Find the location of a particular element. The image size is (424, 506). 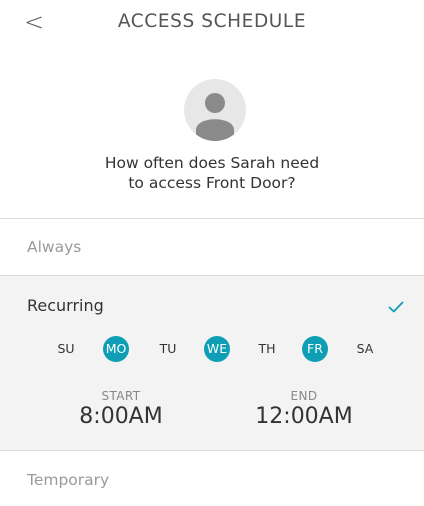

start-time-picker: START 8:00AM is located at coordinates (121, 410).